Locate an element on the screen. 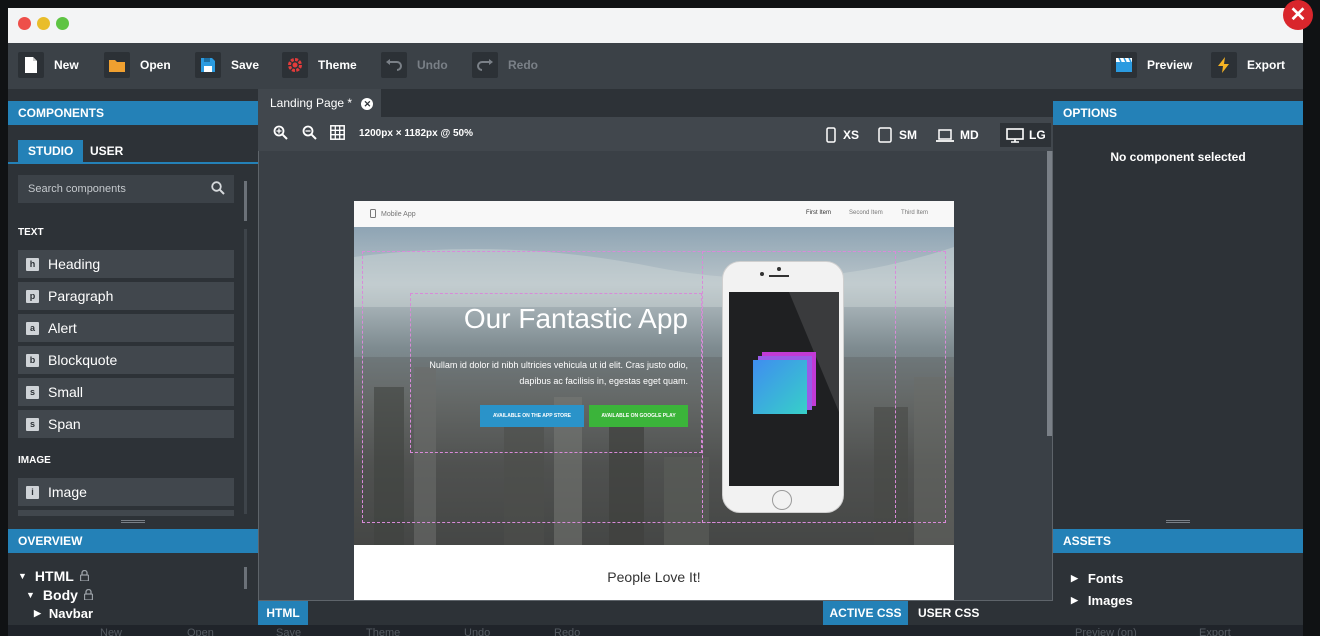 Image resolution: width=1320 pixels, height=636 pixels. preview-button: Preview is located at coordinates (1151, 65).